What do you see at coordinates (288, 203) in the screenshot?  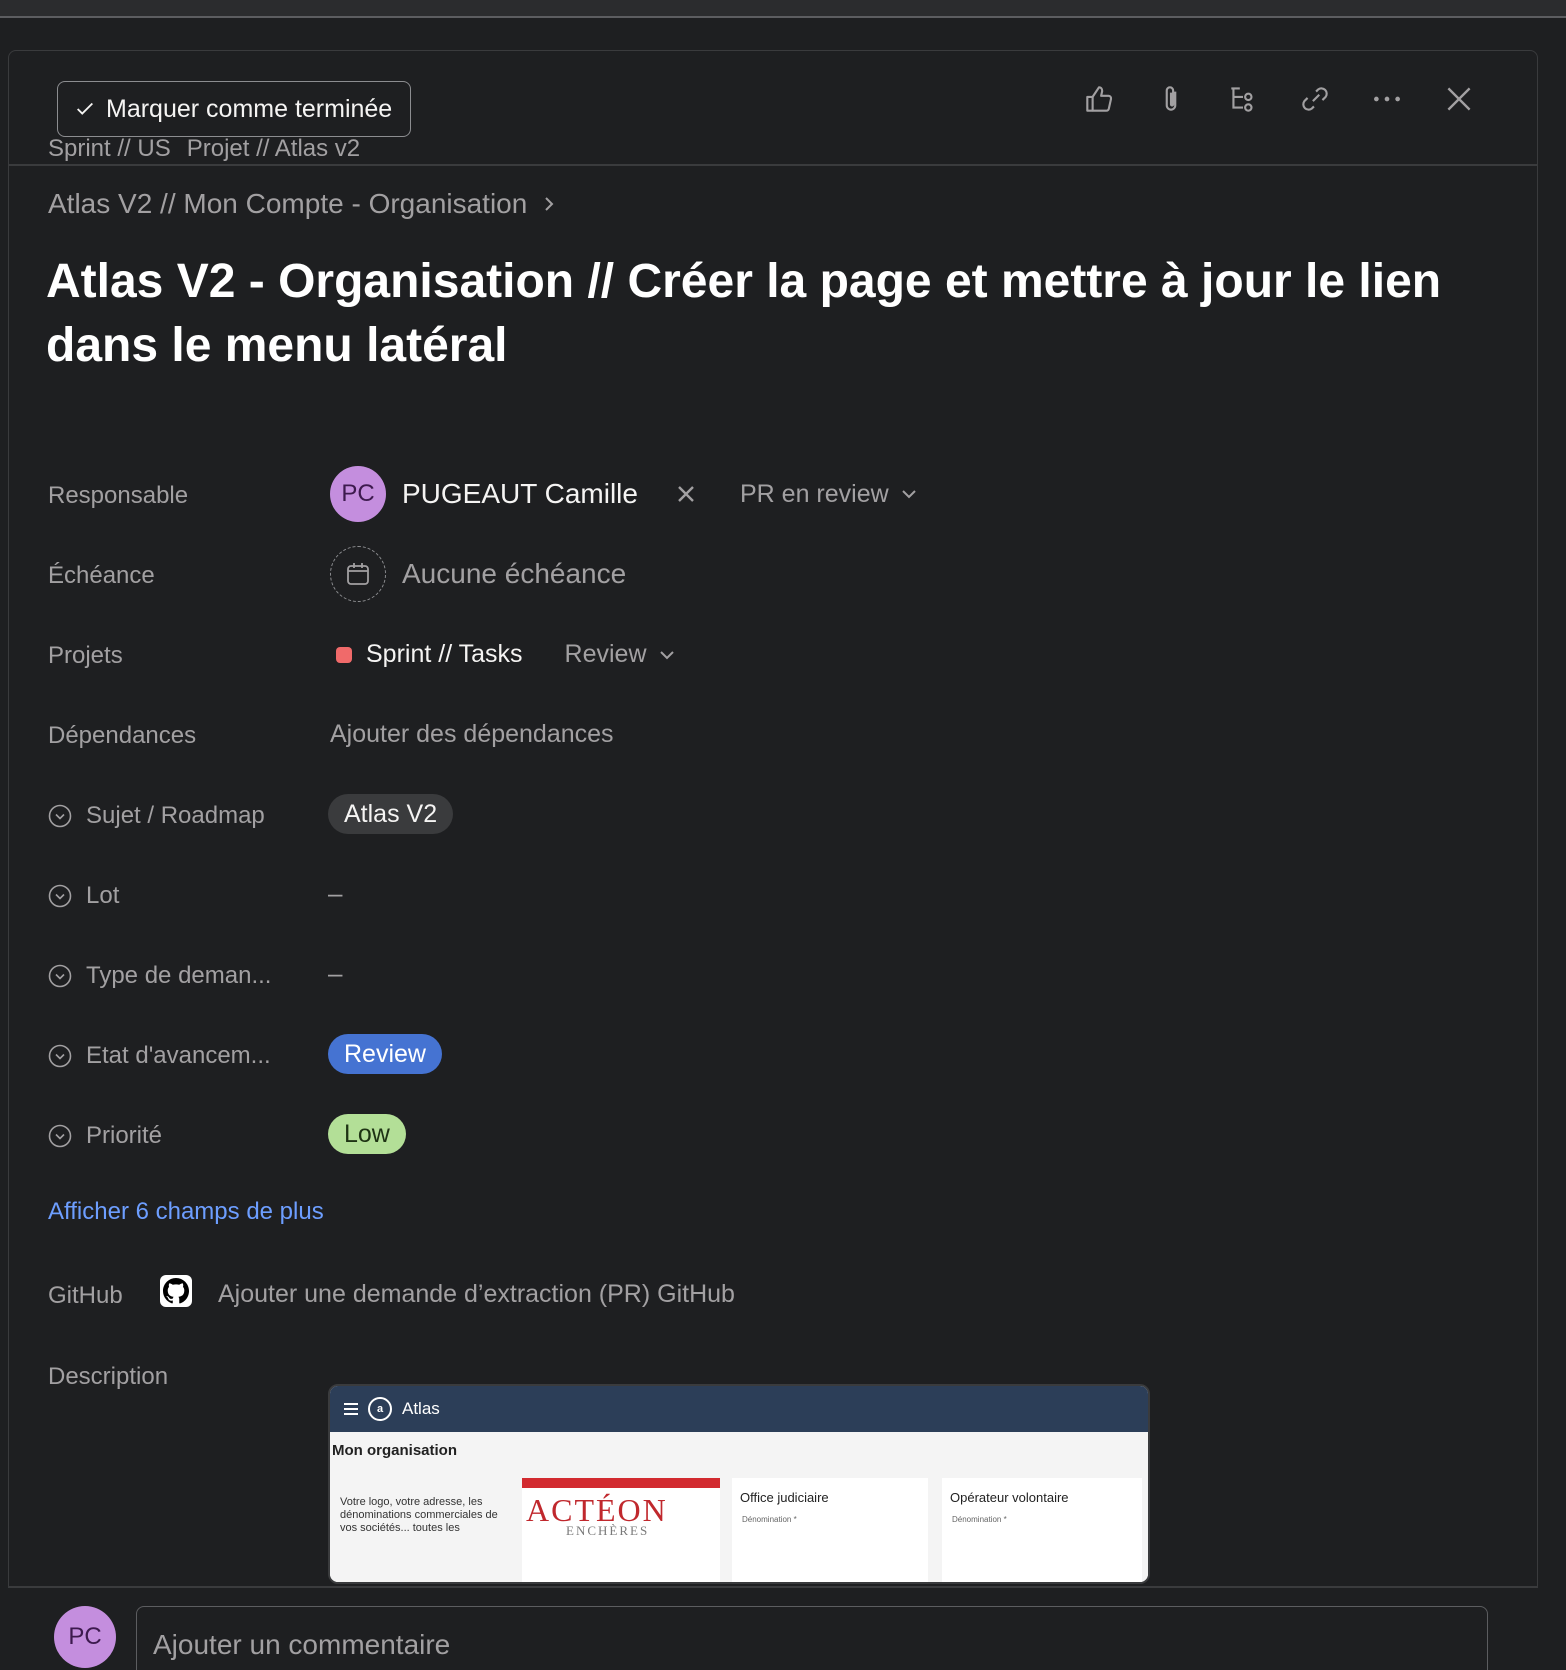 I see `parent-task-label: Atlas V2 // Mon Compte - Organisation` at bounding box center [288, 203].